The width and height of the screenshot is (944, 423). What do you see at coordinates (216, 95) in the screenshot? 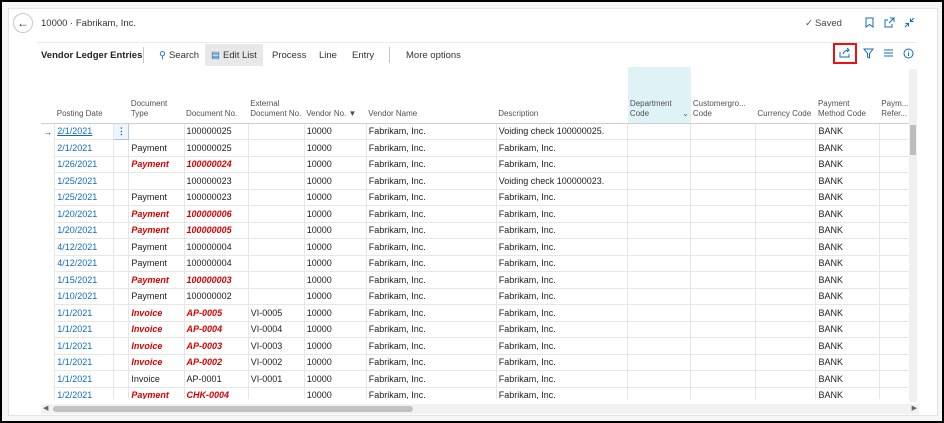
I see `column-header-document-no: Document No.` at bounding box center [216, 95].